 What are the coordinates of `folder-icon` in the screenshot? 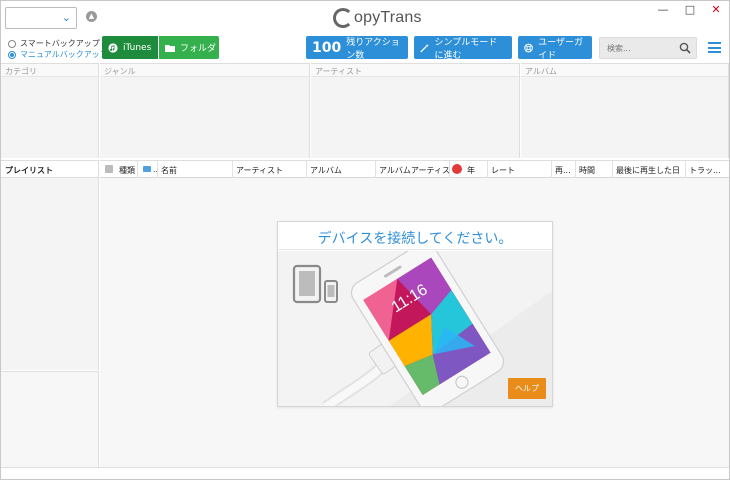 It's located at (170, 48).